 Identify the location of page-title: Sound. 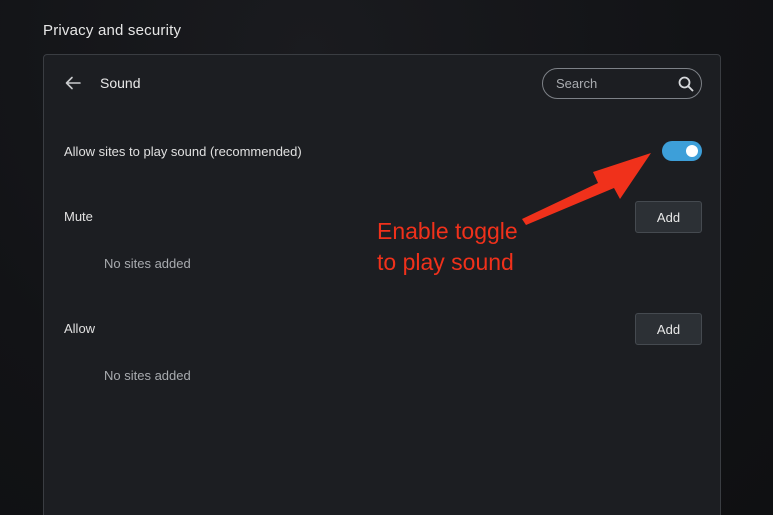
(120, 83).